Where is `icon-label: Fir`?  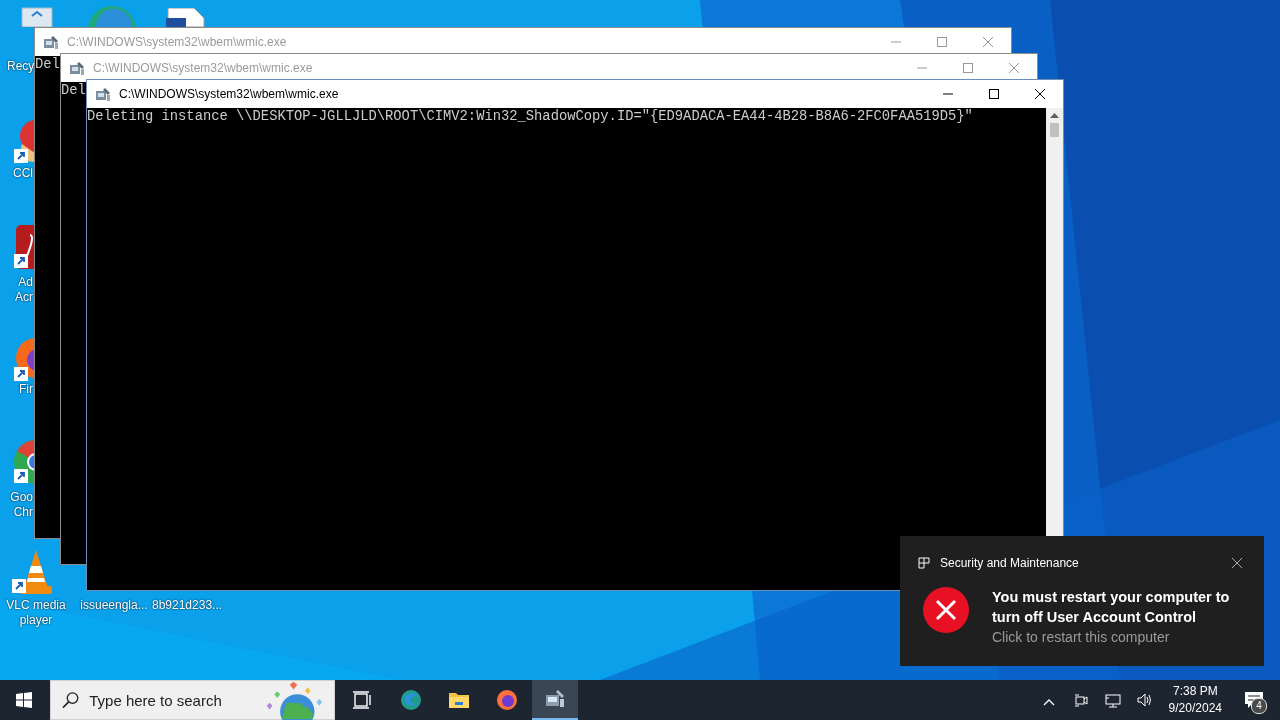
icon-label: Fir is located at coordinates (25, 389).